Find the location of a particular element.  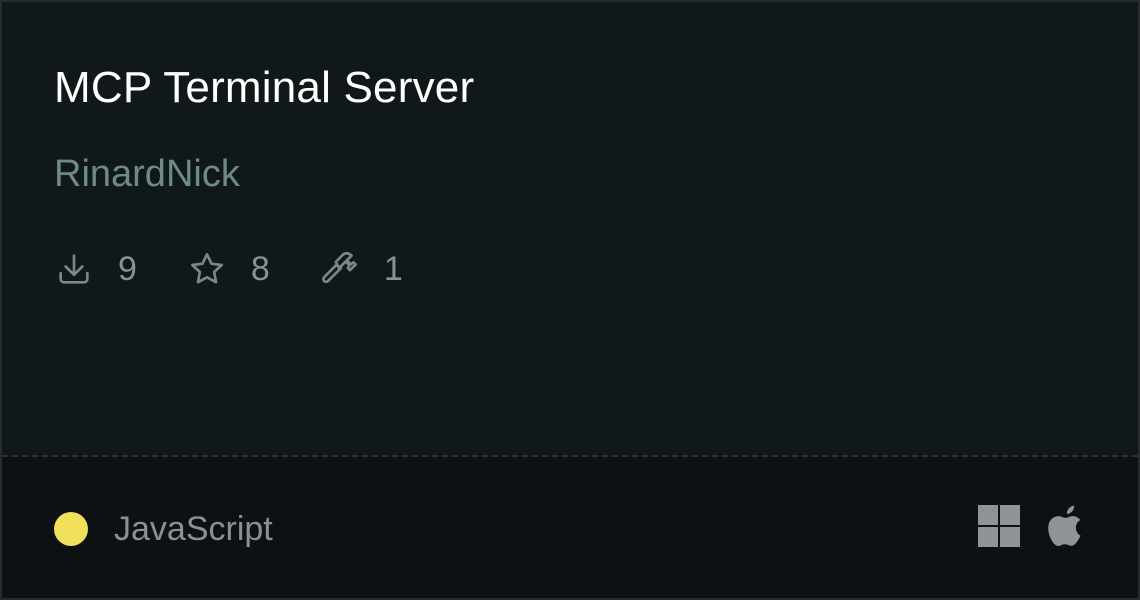

windows-icon is located at coordinates (1013, 526).